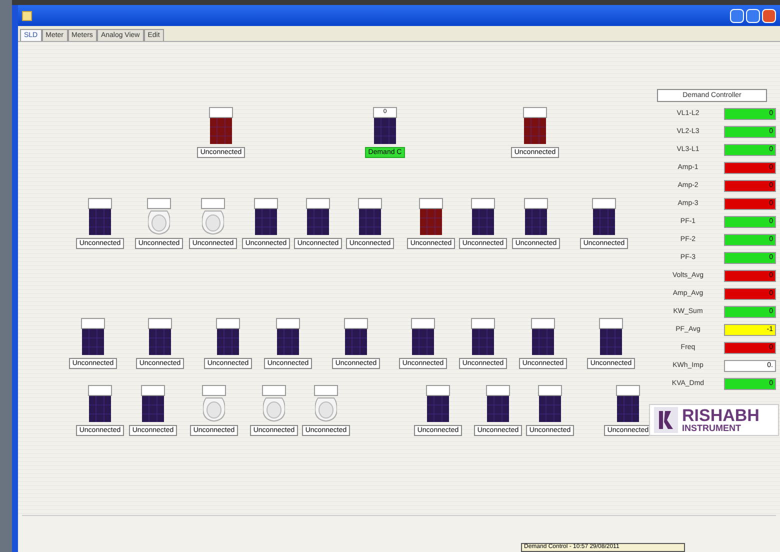 Image resolution: width=780 pixels, height=552 pixels. What do you see at coordinates (712, 428) in the screenshot?
I see `logo-subtitle: INSTRUMENT` at bounding box center [712, 428].